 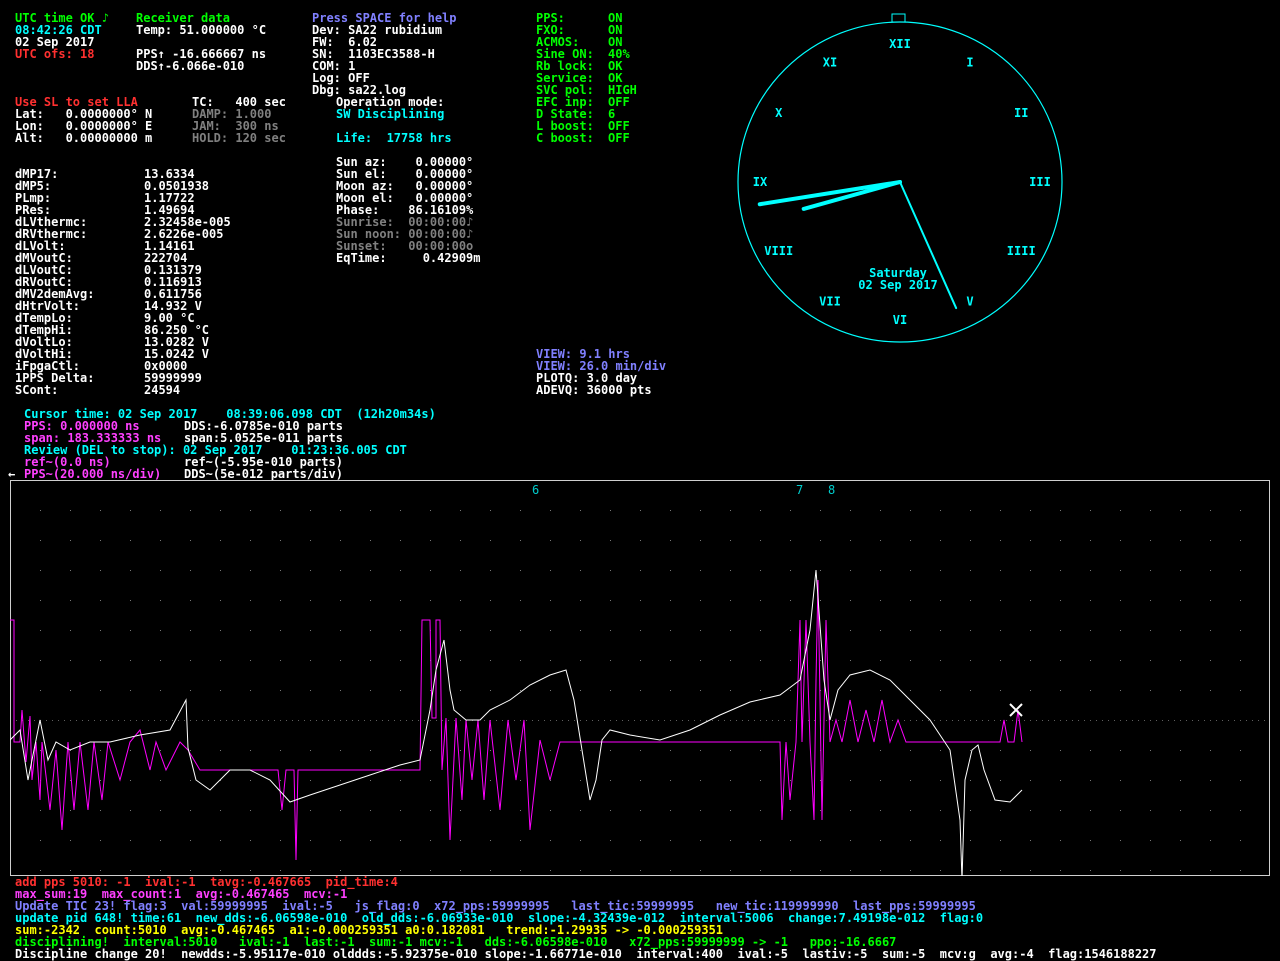 What do you see at coordinates (897, 285) in the screenshot?
I see `clock-date: 02 Sep 2017` at bounding box center [897, 285].